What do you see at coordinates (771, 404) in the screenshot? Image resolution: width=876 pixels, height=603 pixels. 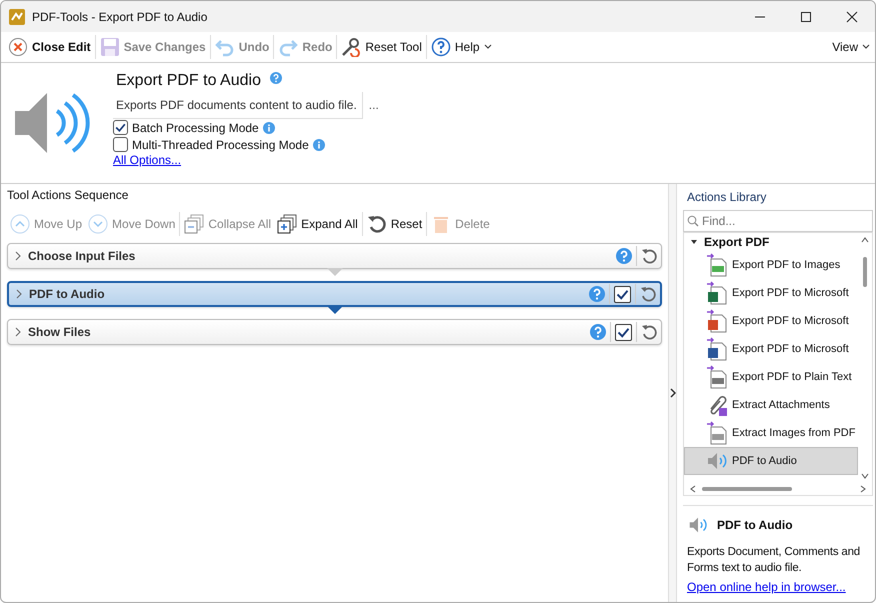 I see `library-item: Extract Attachments` at bounding box center [771, 404].